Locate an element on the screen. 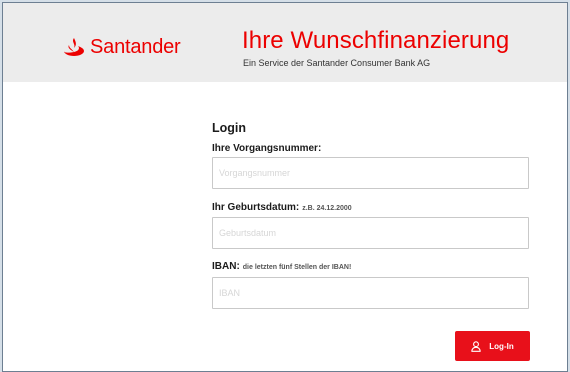 The image size is (570, 372). santander-logo: Santander is located at coordinates (122, 47).